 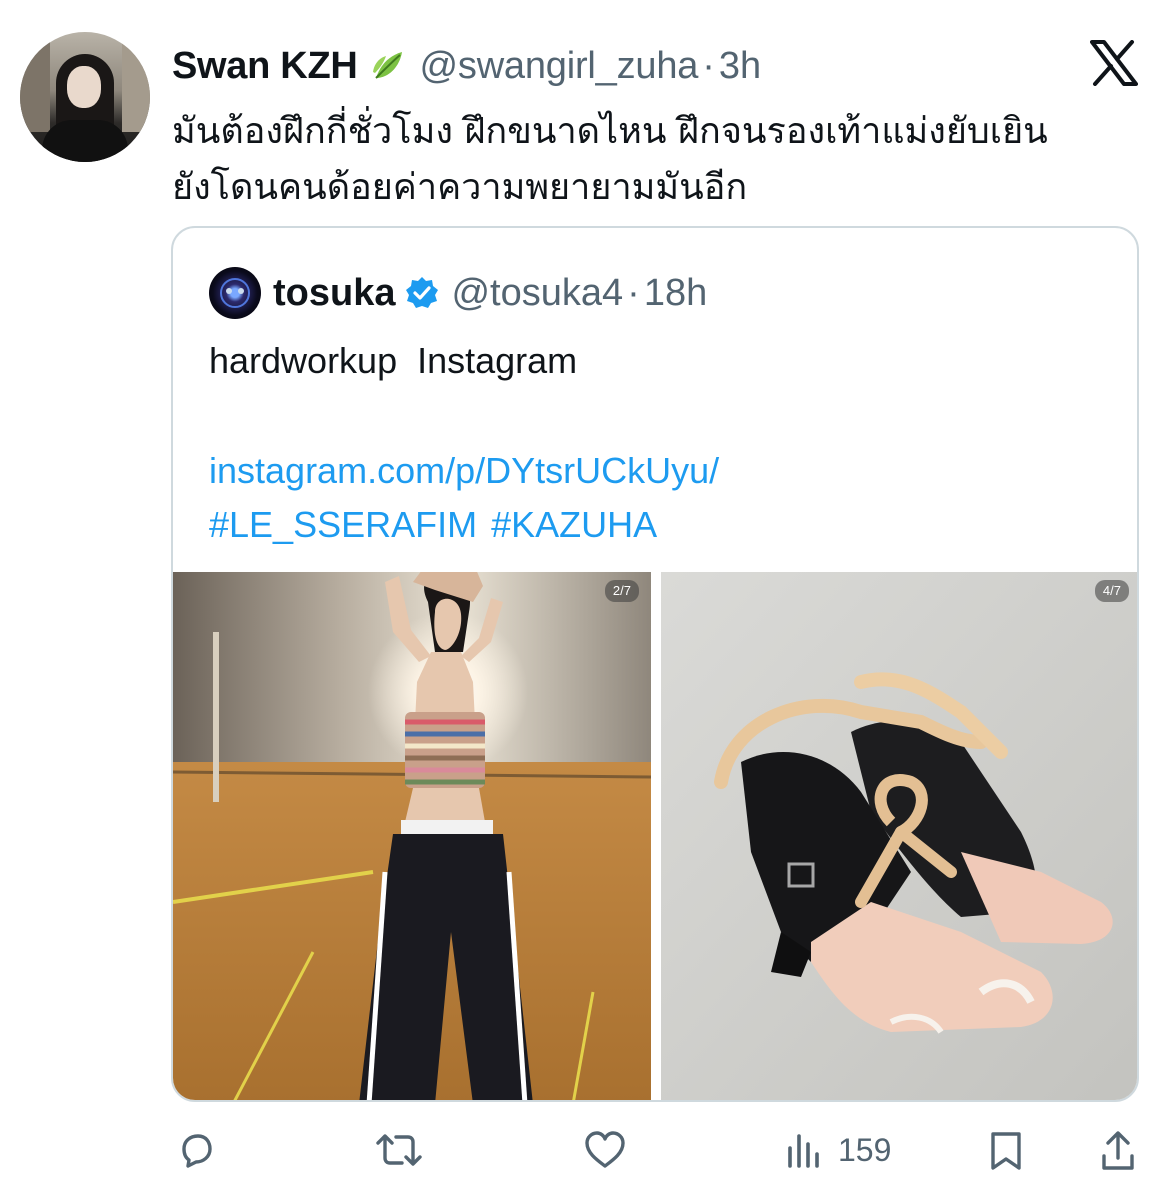 What do you see at coordinates (235, 293) in the screenshot?
I see `quoted-author-avatar` at bounding box center [235, 293].